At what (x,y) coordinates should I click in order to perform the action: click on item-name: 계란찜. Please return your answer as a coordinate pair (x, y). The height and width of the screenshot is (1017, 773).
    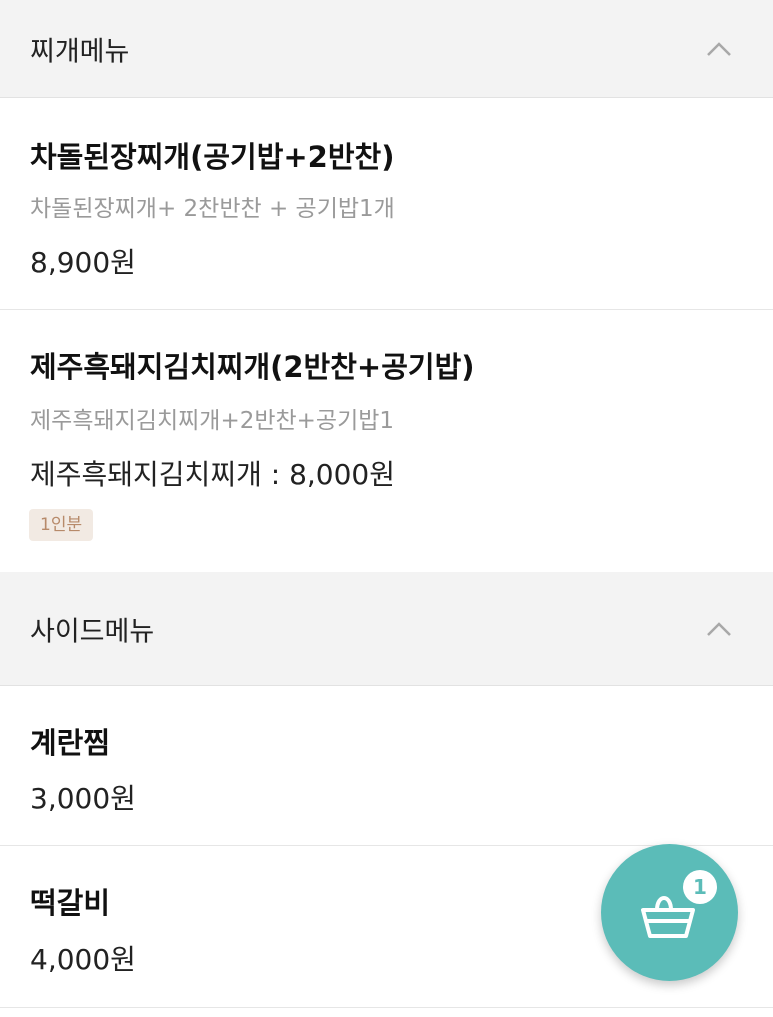
    Looking at the image, I should click on (70, 743).